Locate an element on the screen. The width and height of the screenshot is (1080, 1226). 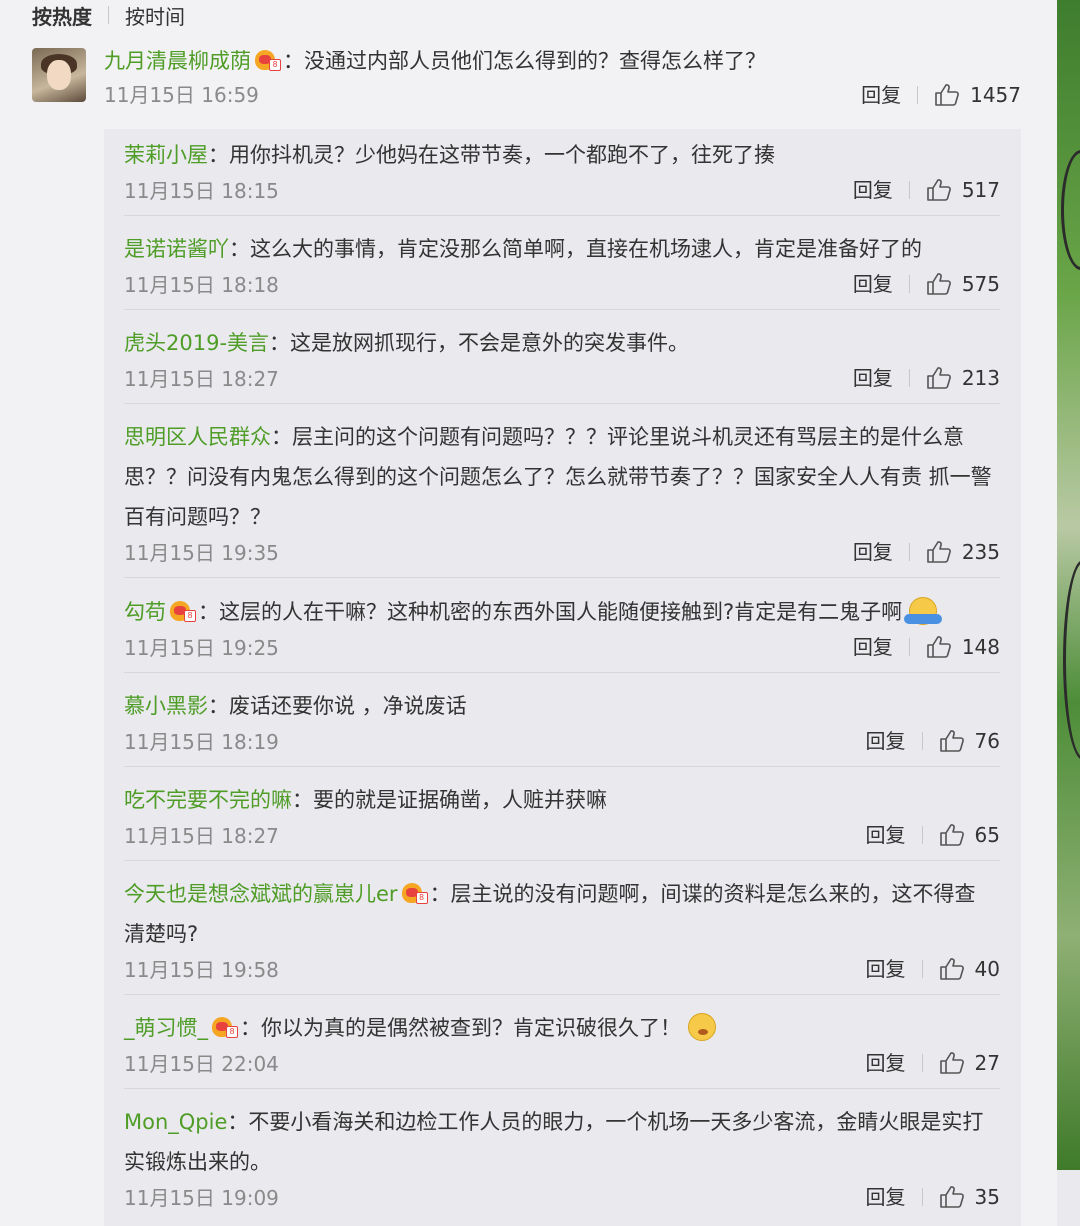
comment-time: 11月15日 16:59 is located at coordinates (181, 95).